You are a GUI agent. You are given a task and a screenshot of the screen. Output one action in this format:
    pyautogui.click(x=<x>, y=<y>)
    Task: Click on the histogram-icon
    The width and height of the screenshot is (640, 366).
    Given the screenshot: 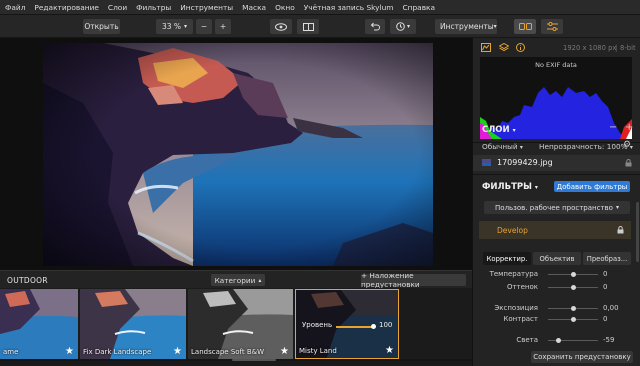 What is the action you would take?
    pyautogui.click(x=486, y=47)
    